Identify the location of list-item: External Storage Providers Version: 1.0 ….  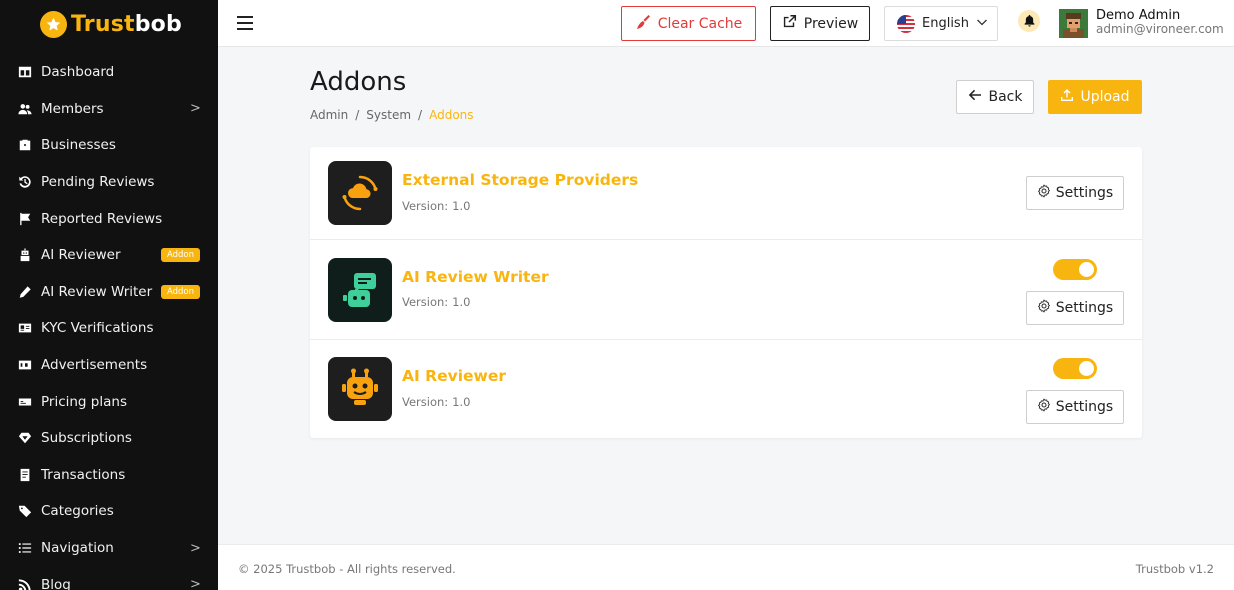
(726, 193).